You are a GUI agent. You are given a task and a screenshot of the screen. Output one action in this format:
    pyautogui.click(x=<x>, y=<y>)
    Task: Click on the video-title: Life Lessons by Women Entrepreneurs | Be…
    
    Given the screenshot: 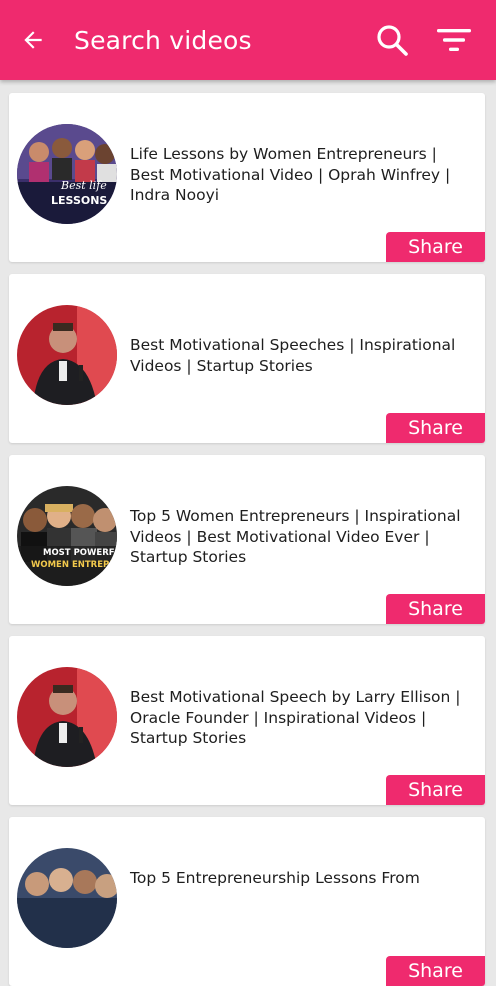 What is the action you would take?
    pyautogui.click(x=303, y=175)
    